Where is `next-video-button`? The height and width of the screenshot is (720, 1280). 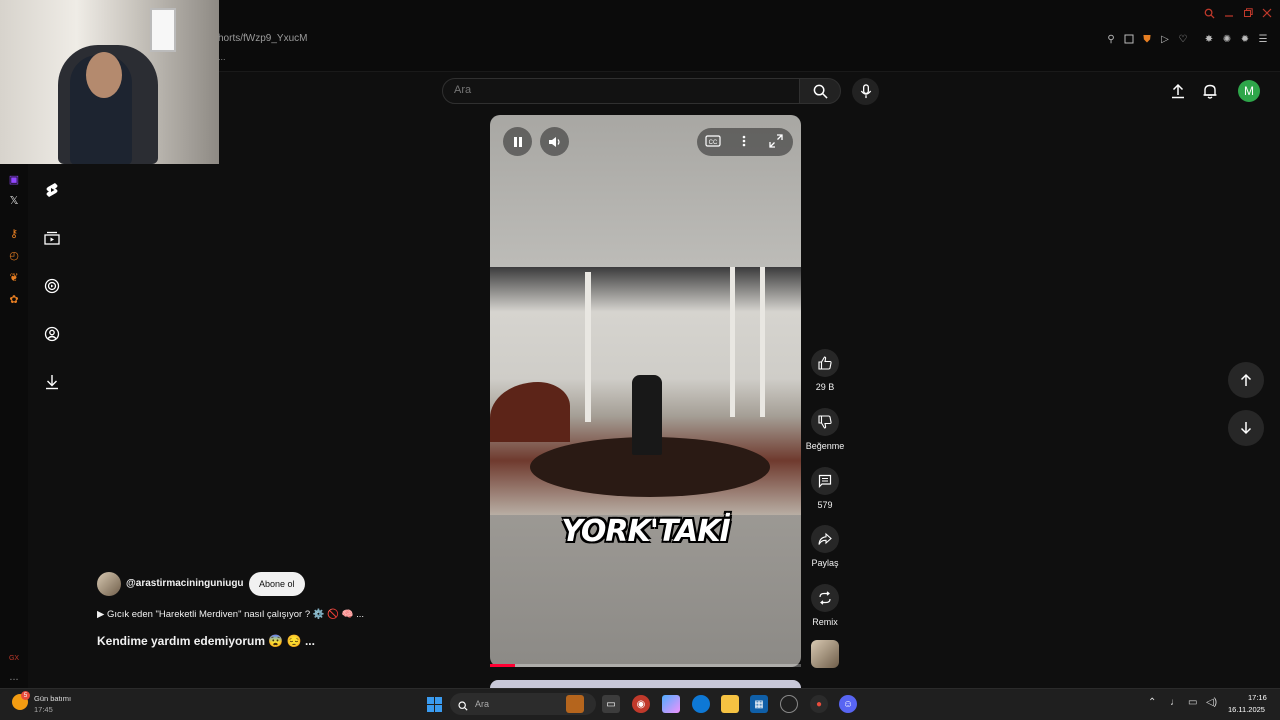 next-video-button is located at coordinates (1246, 428).